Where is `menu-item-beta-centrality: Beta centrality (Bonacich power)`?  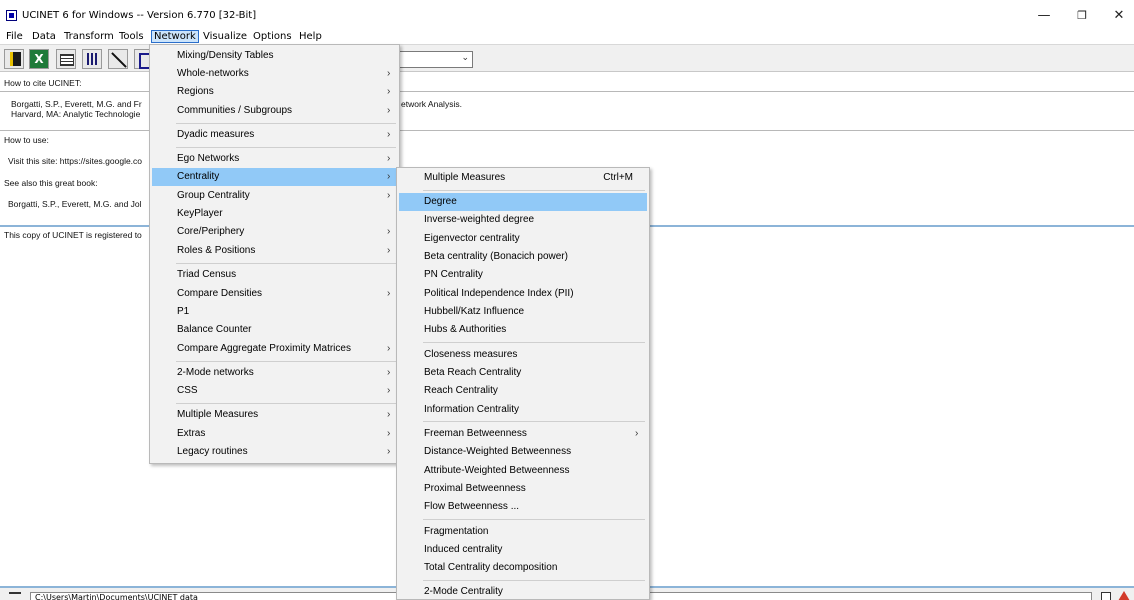 menu-item-beta-centrality: Beta centrality (Bonacich power) is located at coordinates (523, 257).